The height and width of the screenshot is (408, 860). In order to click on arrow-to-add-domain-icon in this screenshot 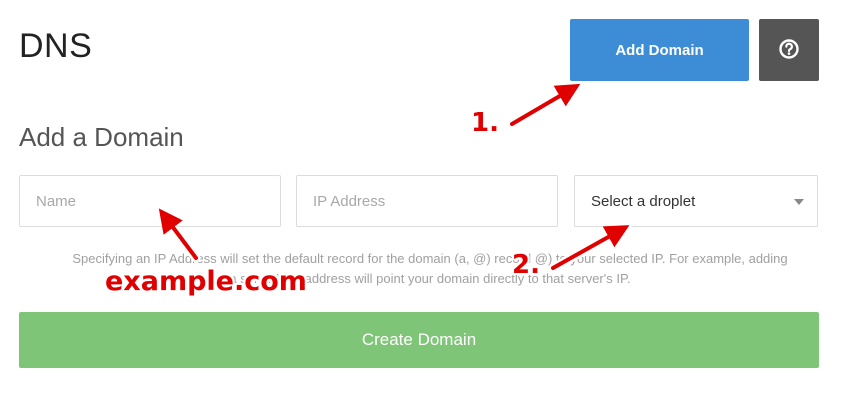, I will do `click(545, 104)`.